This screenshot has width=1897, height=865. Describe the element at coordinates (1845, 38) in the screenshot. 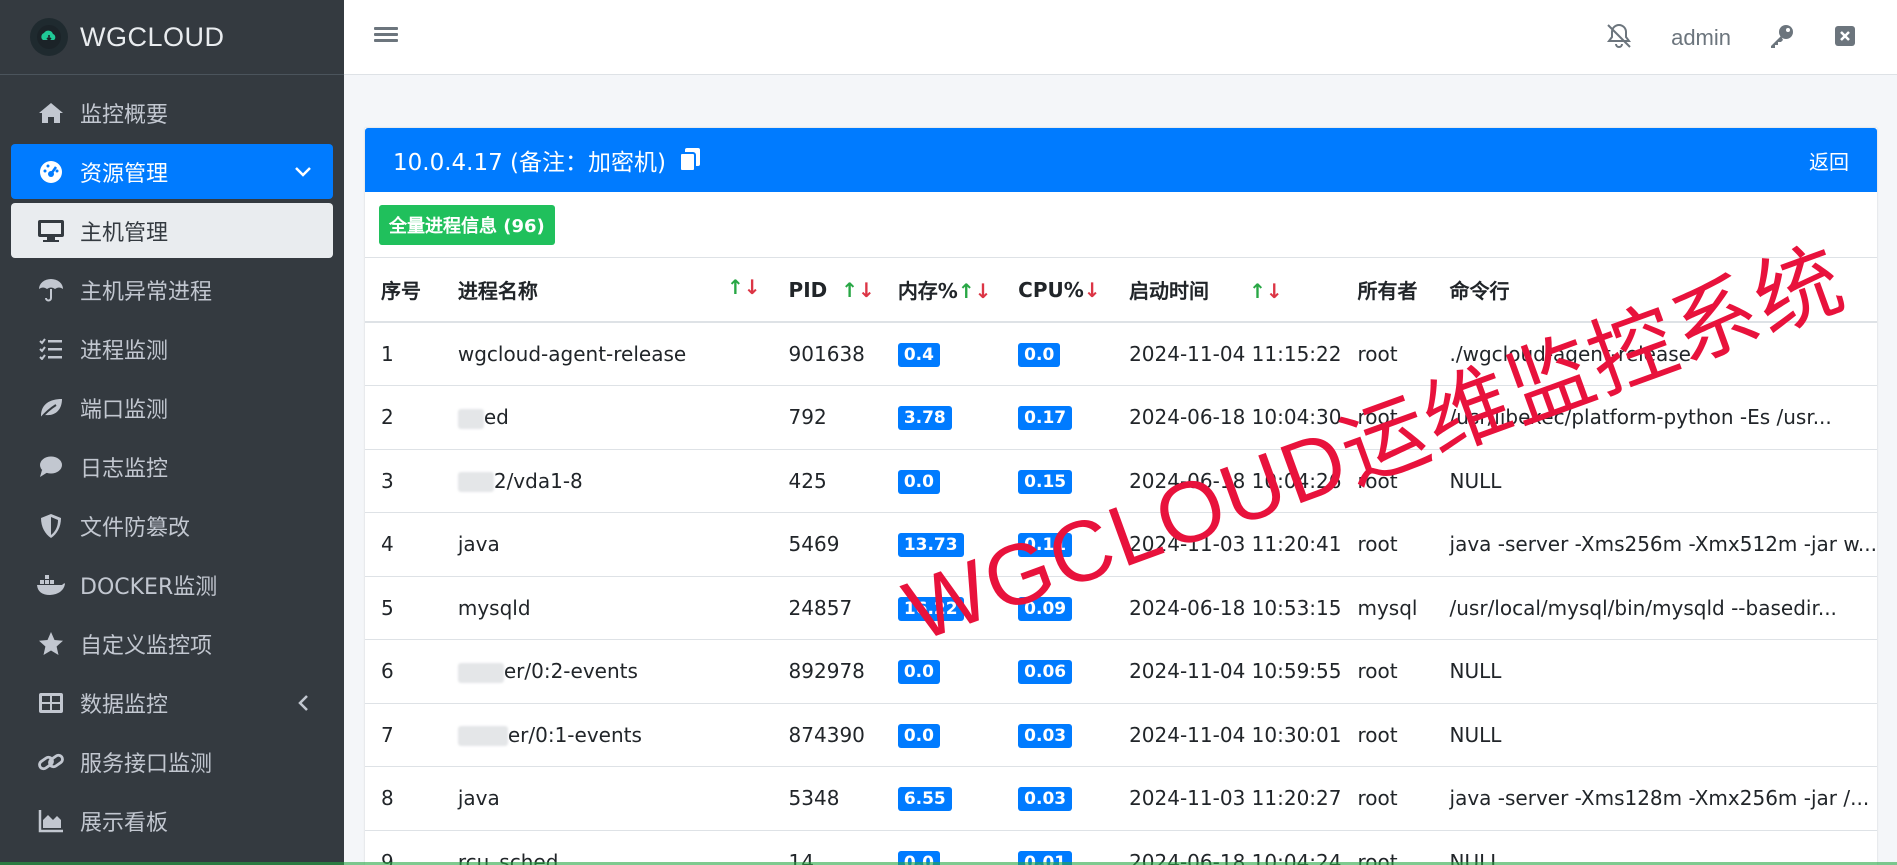

I see `close-window-icon` at that location.